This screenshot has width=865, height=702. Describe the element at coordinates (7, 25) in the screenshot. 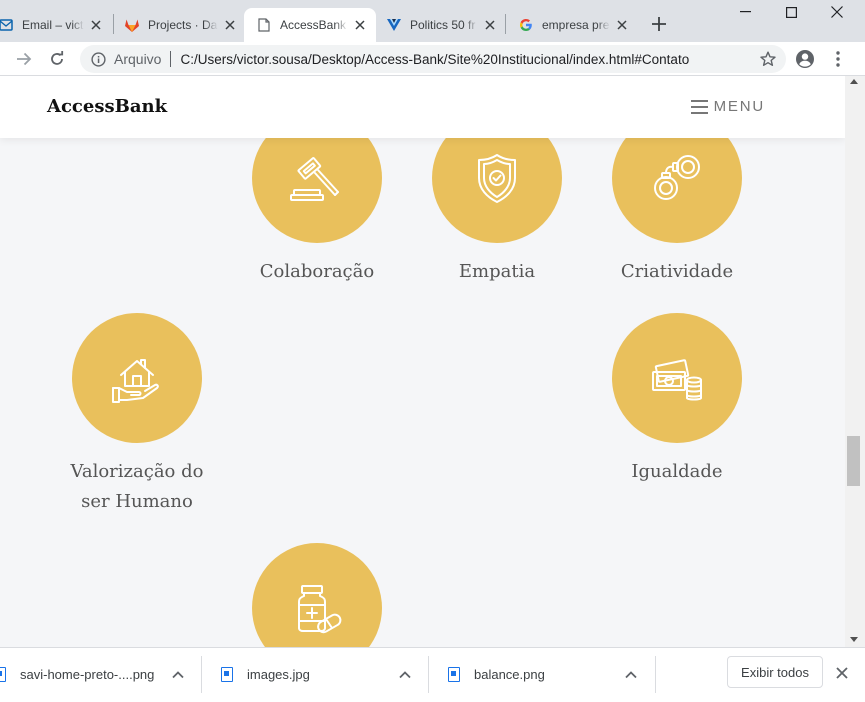

I see `outlook-icon` at that location.